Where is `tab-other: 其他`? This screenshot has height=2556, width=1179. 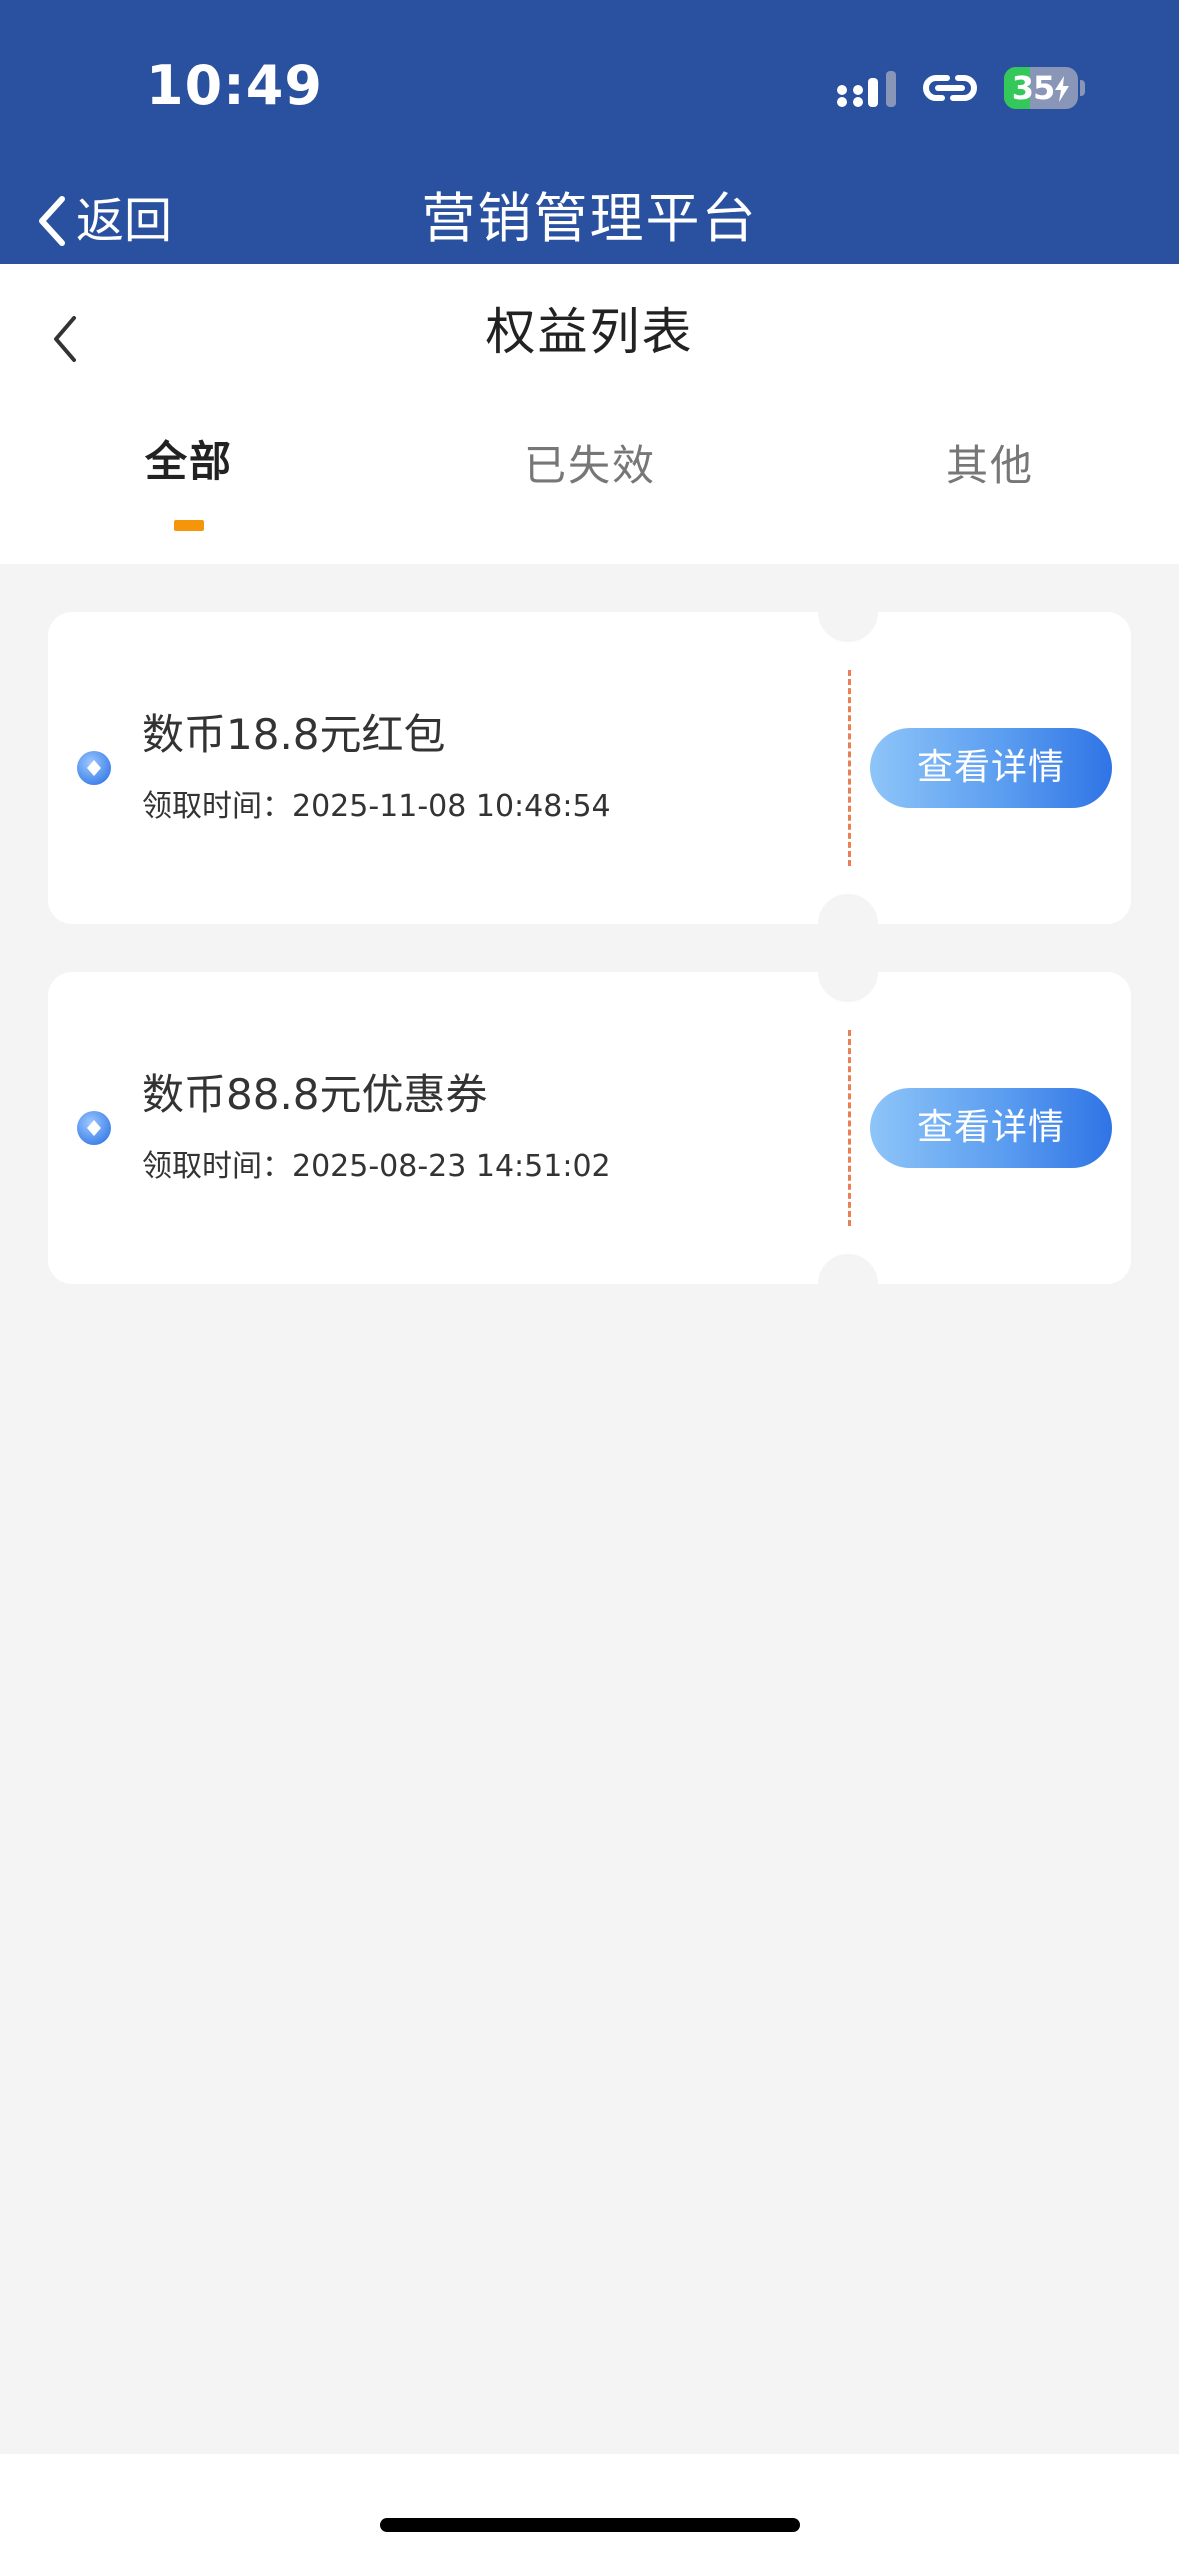 tab-other: 其他 is located at coordinates (990, 466).